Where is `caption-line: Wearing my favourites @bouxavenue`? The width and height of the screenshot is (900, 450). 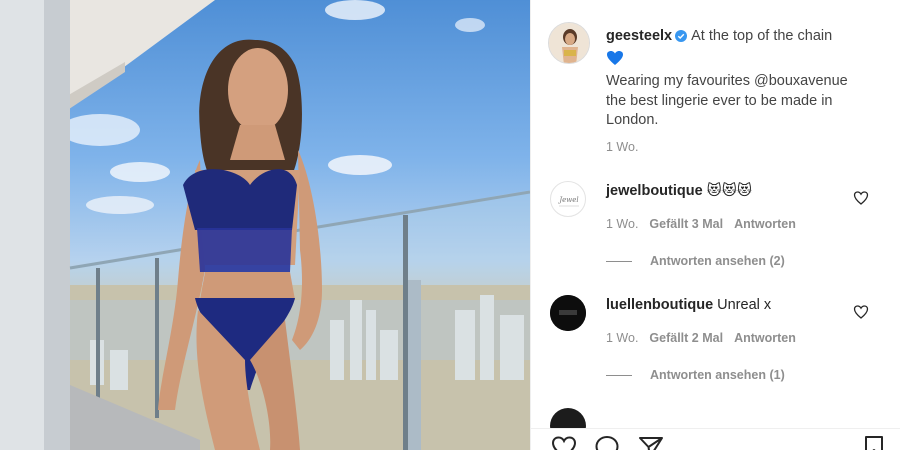 caption-line: Wearing my favourites @bouxavenue is located at coordinates (727, 81).